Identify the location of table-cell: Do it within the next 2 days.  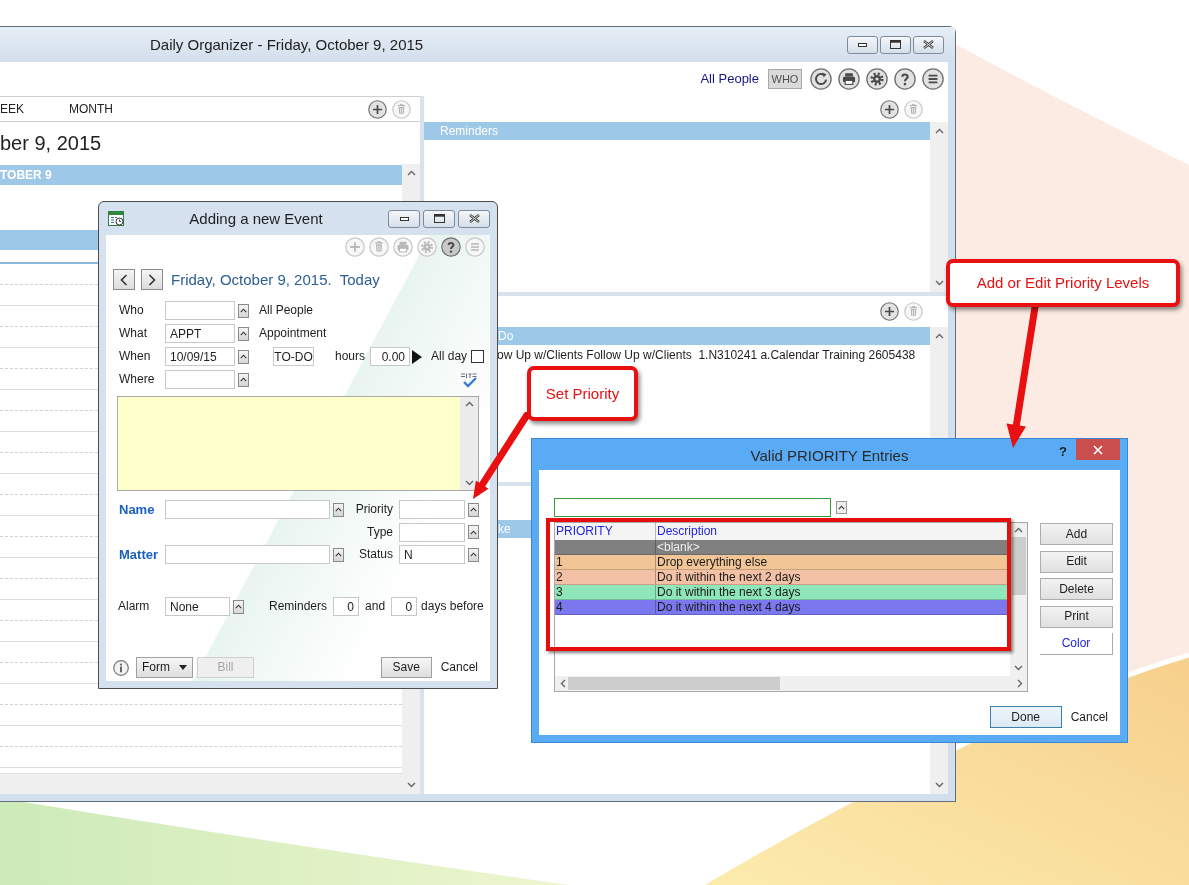
(729, 577).